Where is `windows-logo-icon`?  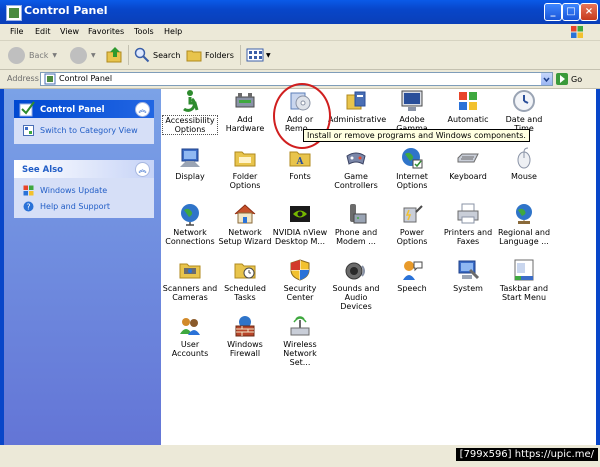
windows-logo-icon is located at coordinates (577, 32).